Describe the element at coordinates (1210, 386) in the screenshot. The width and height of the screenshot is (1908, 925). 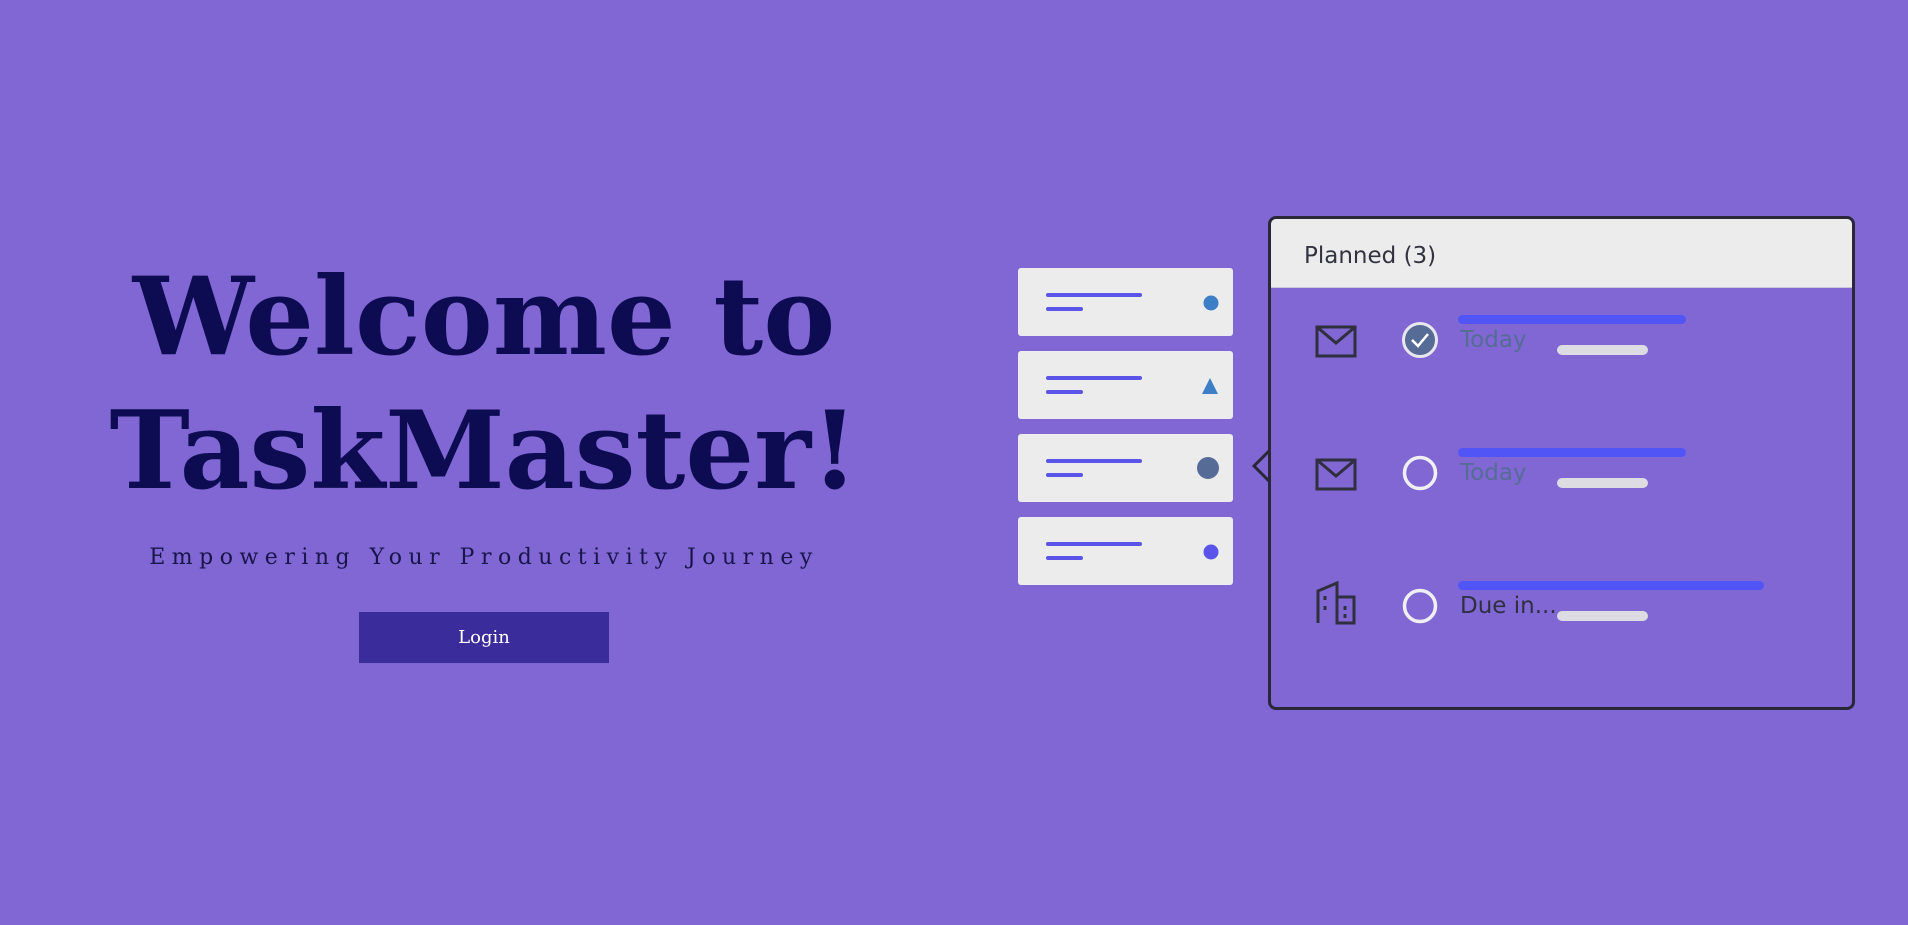
I see `triangle-icon` at that location.